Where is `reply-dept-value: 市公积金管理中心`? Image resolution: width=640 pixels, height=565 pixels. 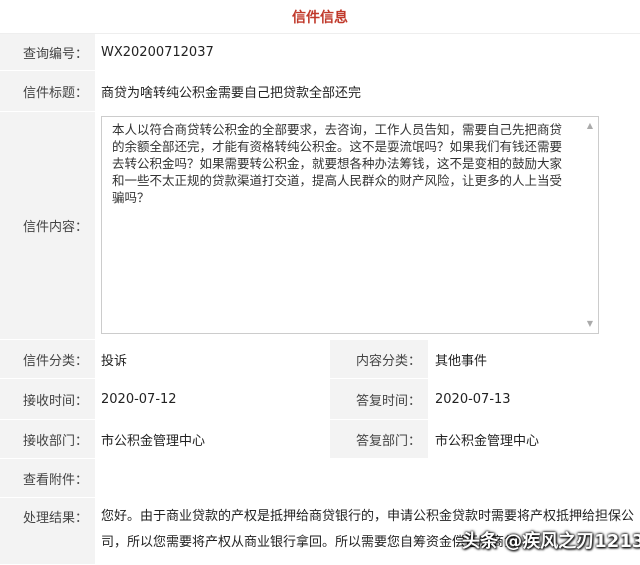 reply-dept-value: 市公积金管理中心 is located at coordinates (487, 441).